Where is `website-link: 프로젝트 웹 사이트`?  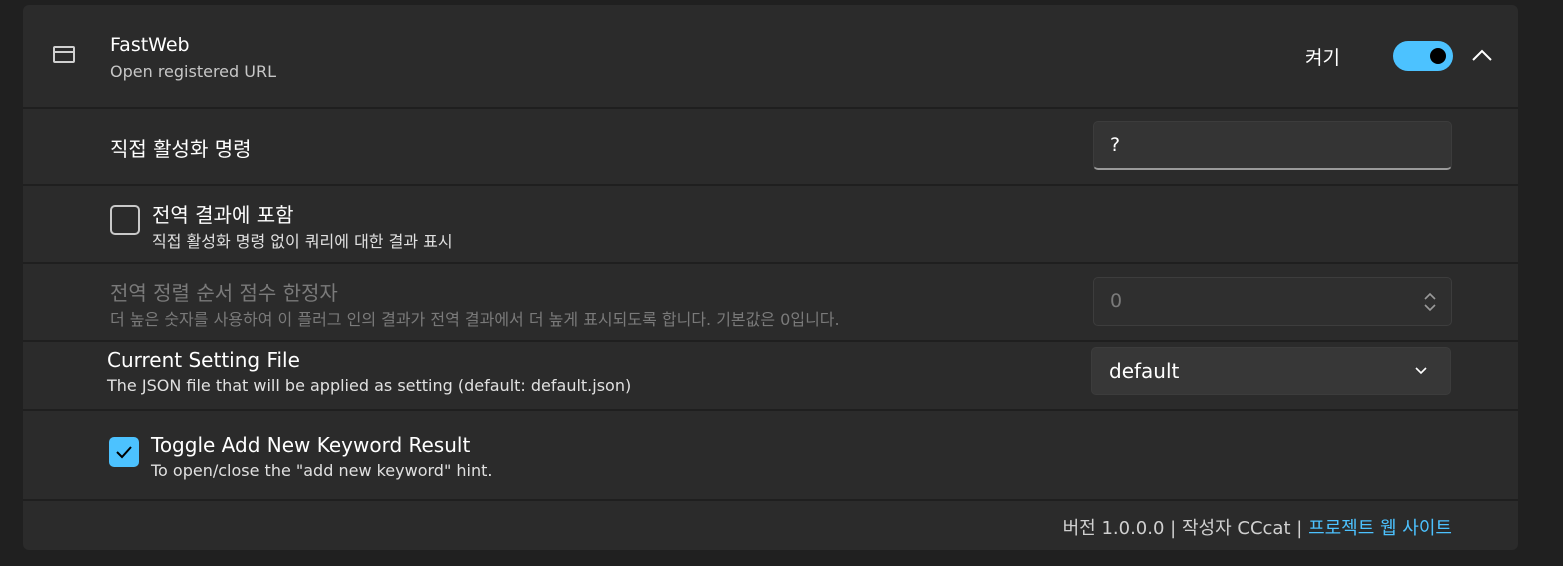 website-link: 프로젝트 웹 사이트 is located at coordinates (1380, 528).